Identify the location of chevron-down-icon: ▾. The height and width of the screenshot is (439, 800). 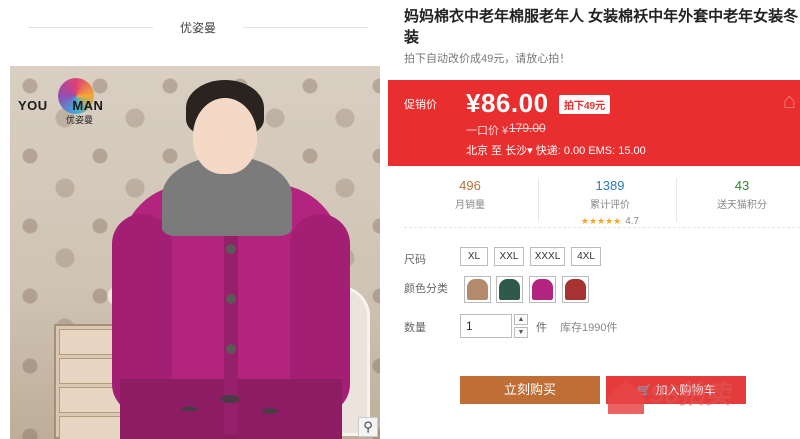
(530, 151).